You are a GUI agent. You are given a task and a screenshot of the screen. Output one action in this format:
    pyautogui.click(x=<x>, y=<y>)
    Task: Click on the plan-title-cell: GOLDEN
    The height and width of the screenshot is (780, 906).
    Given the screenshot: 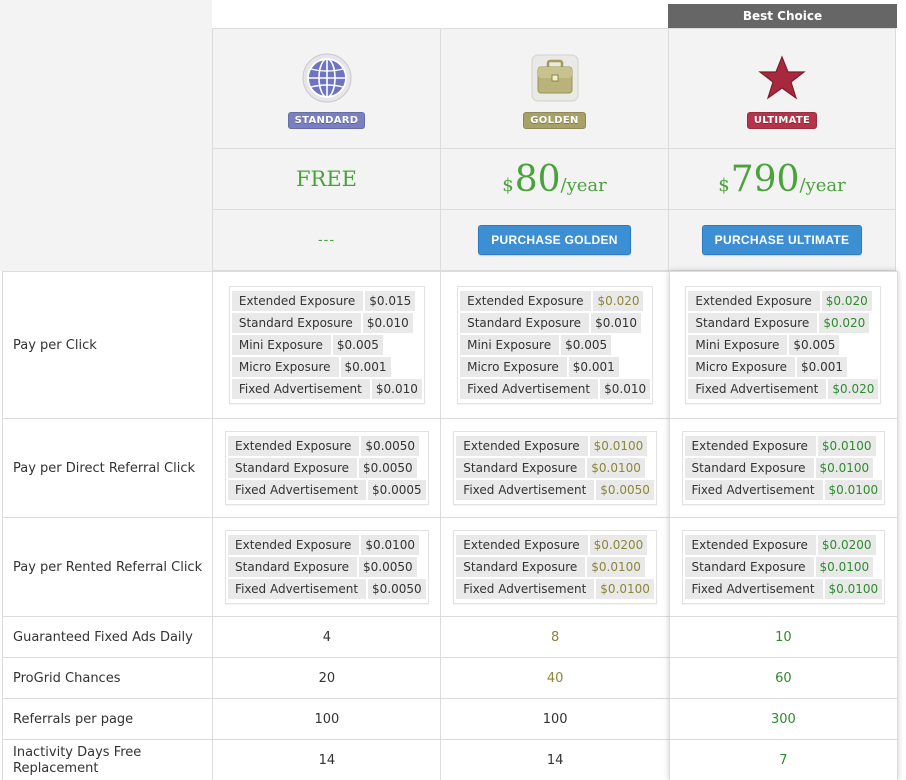 What is the action you would take?
    pyautogui.click(x=554, y=88)
    